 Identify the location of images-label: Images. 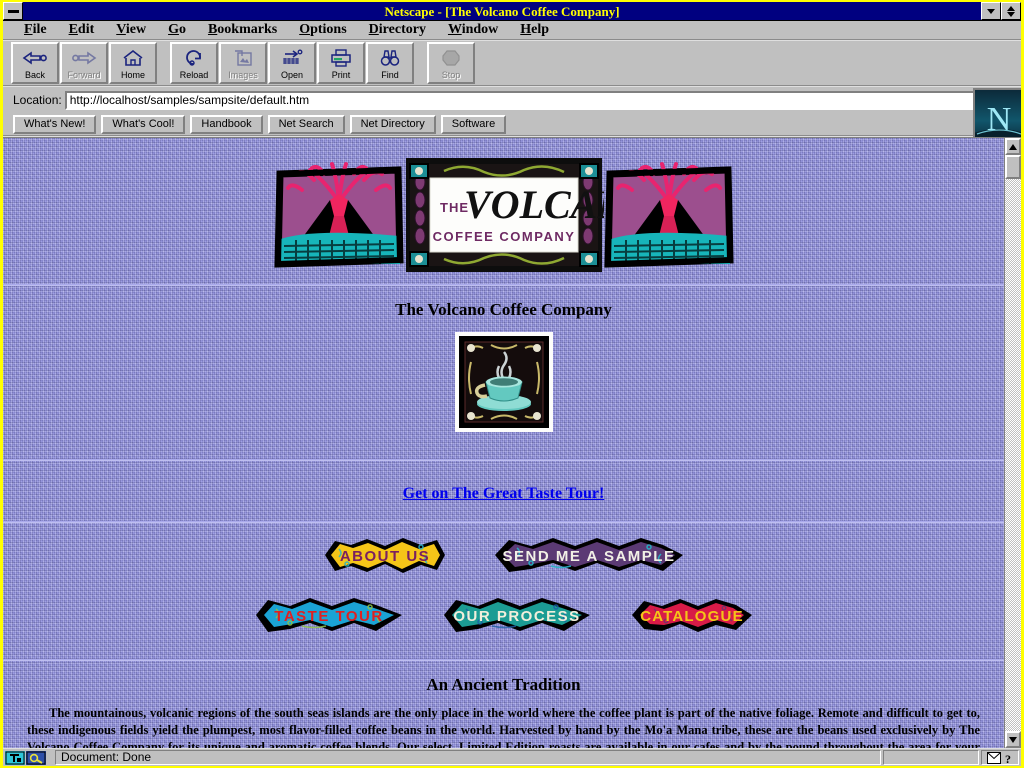
(243, 74).